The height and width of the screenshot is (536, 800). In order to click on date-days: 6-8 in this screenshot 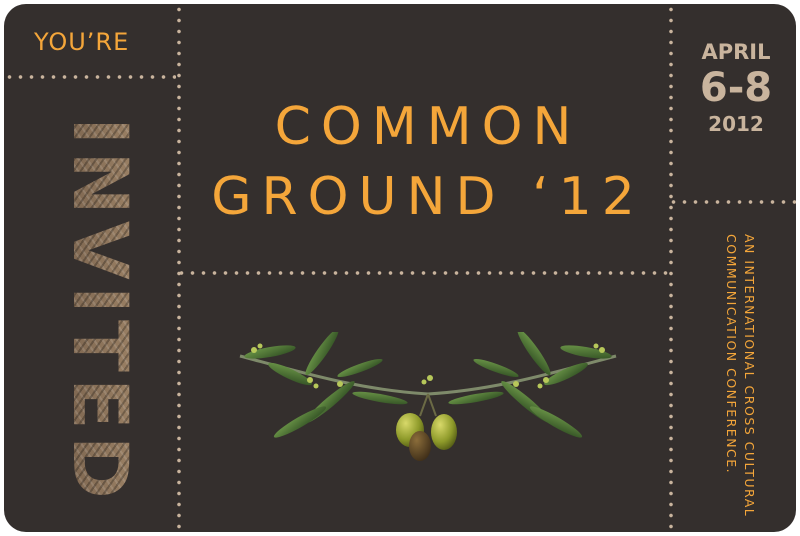, I will do `click(736, 88)`.